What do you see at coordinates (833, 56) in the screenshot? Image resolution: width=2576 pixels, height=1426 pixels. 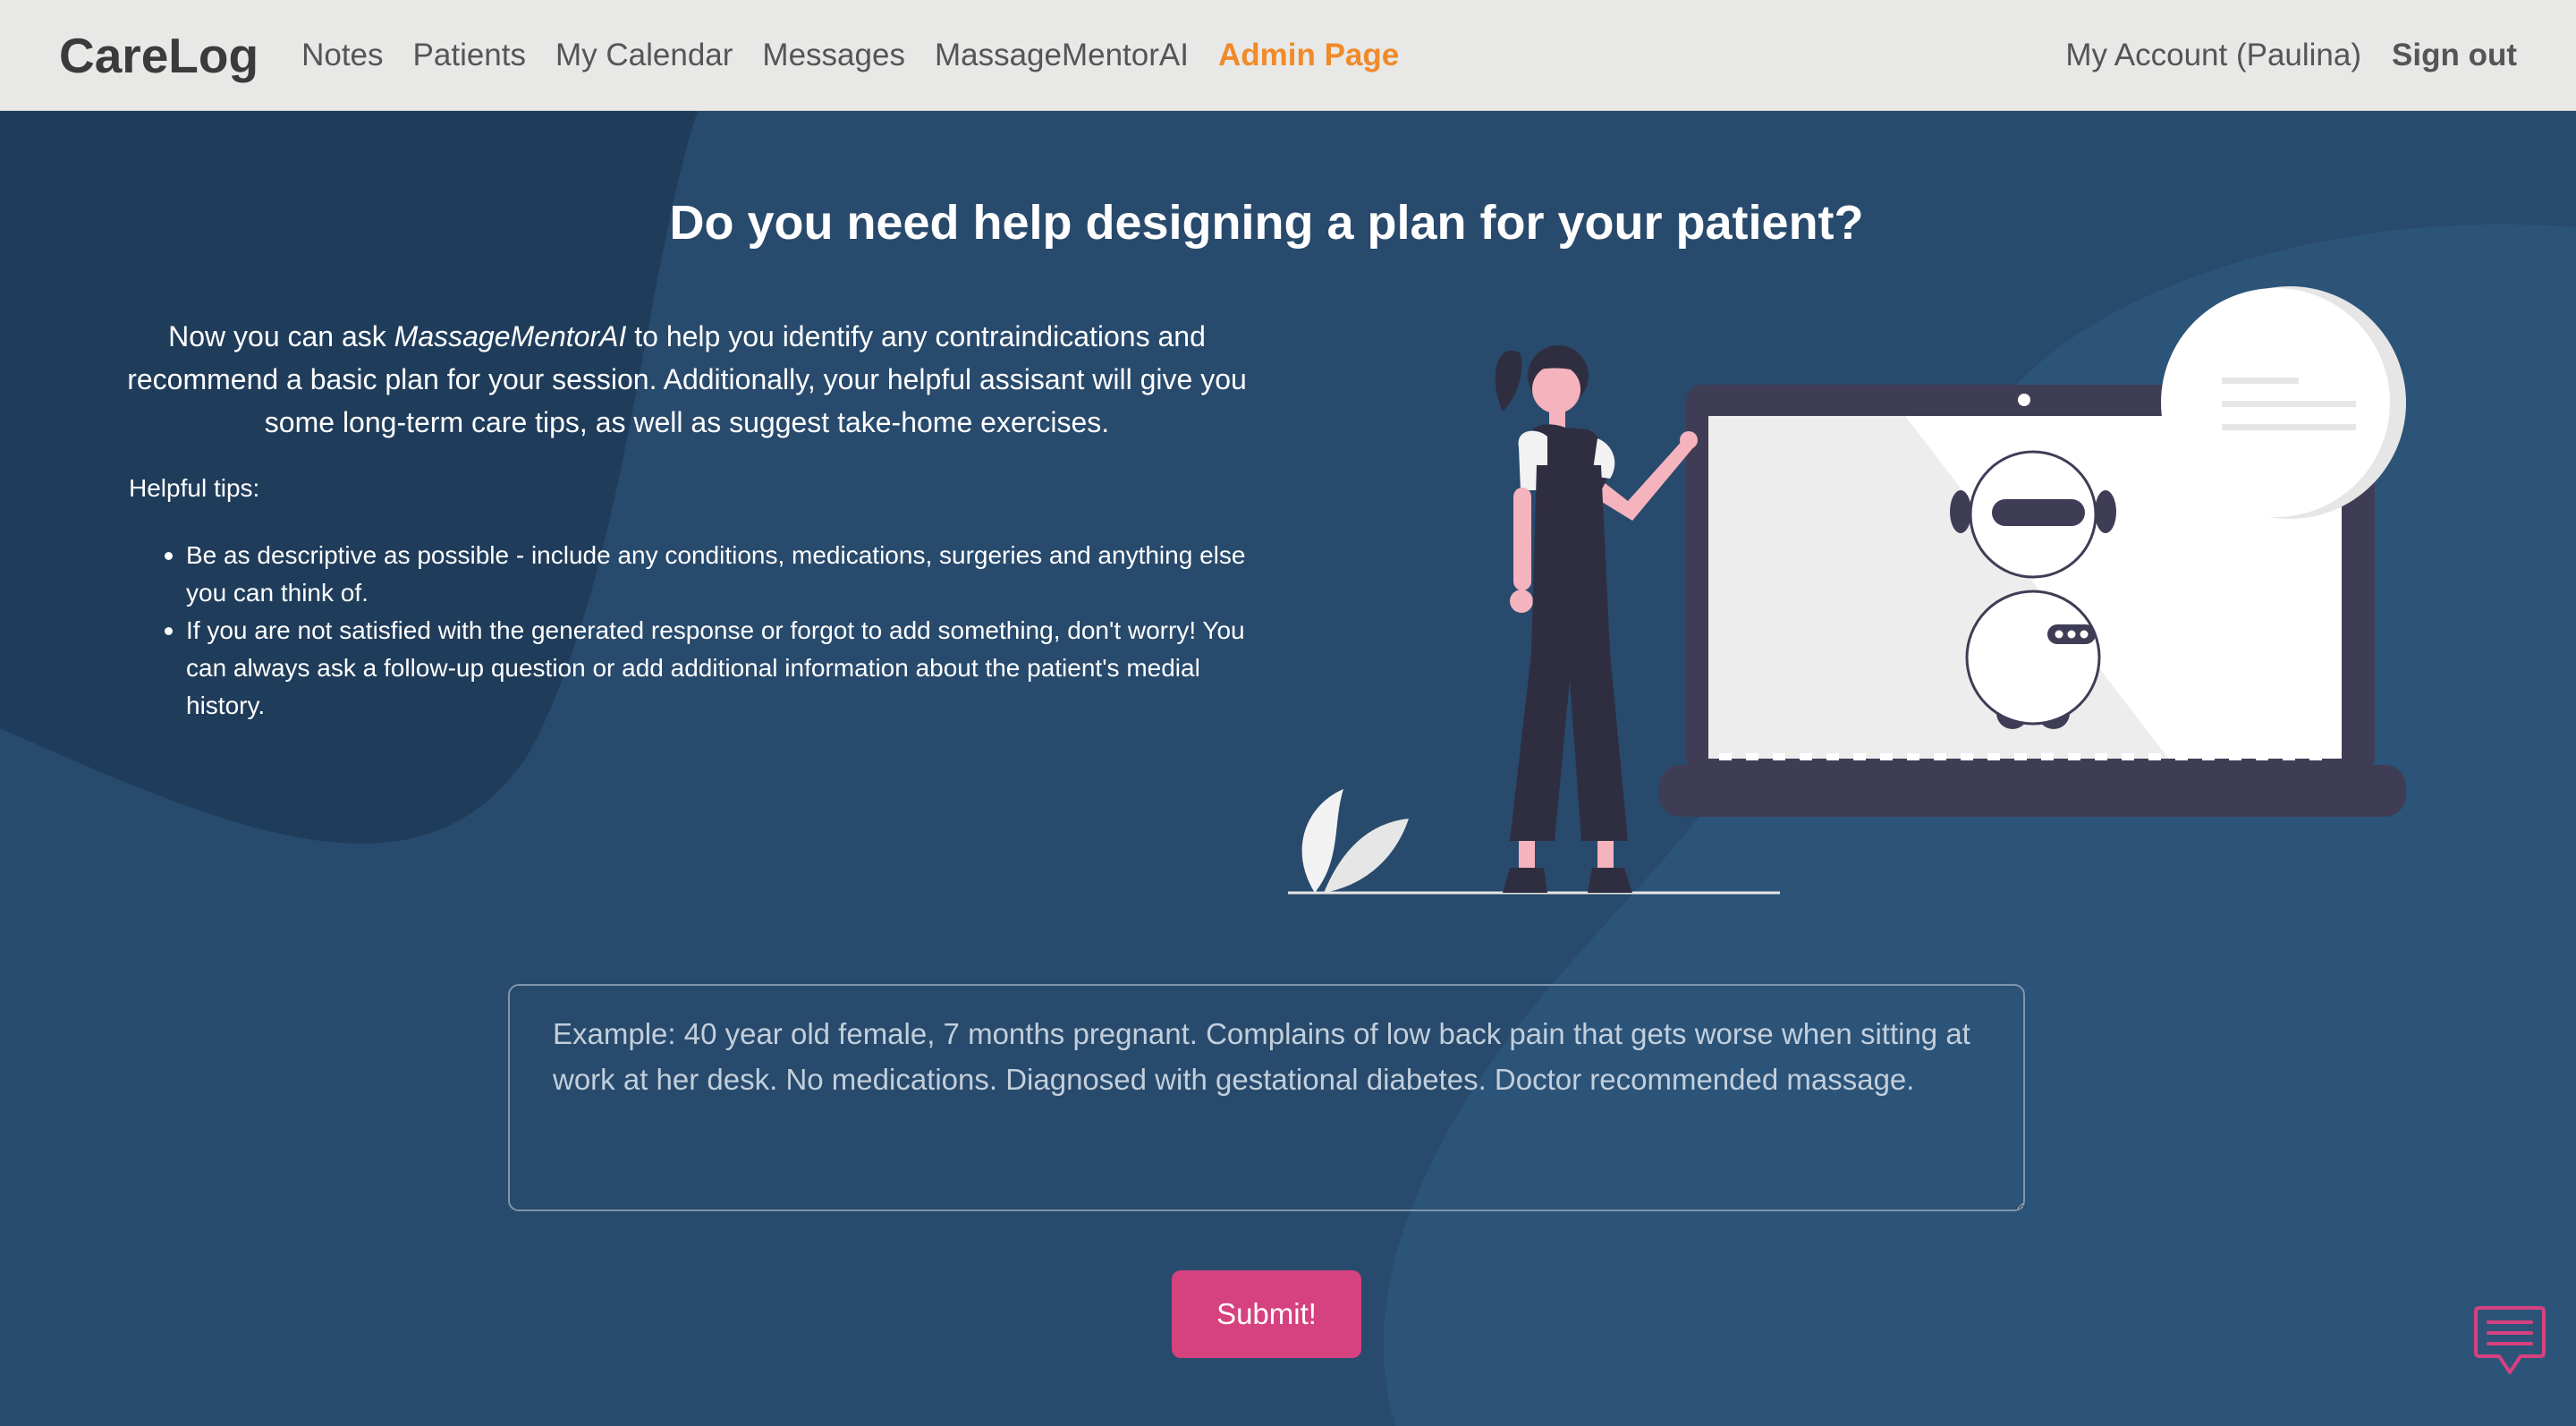 I see `nav-link-messages: Messages` at bounding box center [833, 56].